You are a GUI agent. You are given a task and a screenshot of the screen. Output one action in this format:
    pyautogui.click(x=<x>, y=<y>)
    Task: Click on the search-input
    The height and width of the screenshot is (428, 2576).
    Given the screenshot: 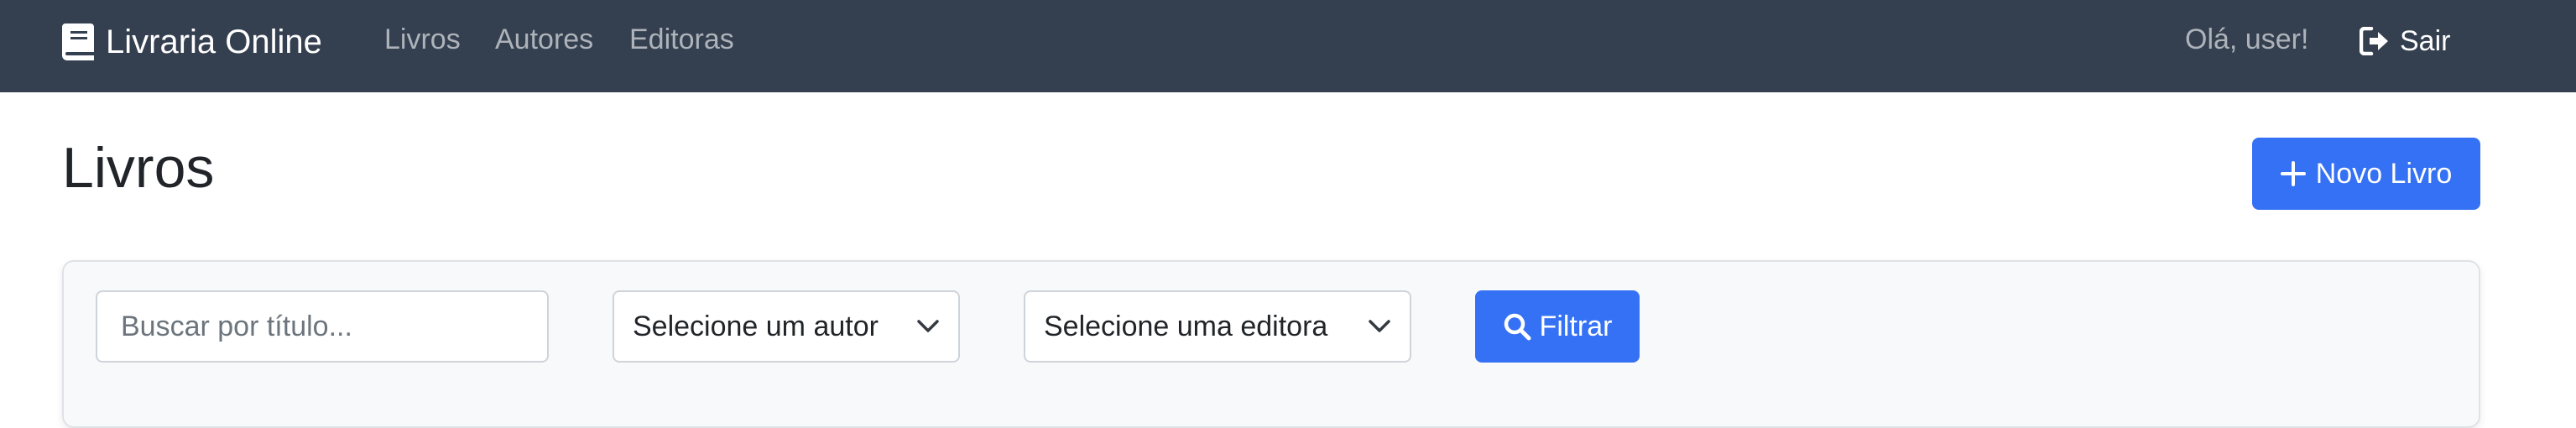 What is the action you would take?
    pyautogui.click(x=322, y=327)
    